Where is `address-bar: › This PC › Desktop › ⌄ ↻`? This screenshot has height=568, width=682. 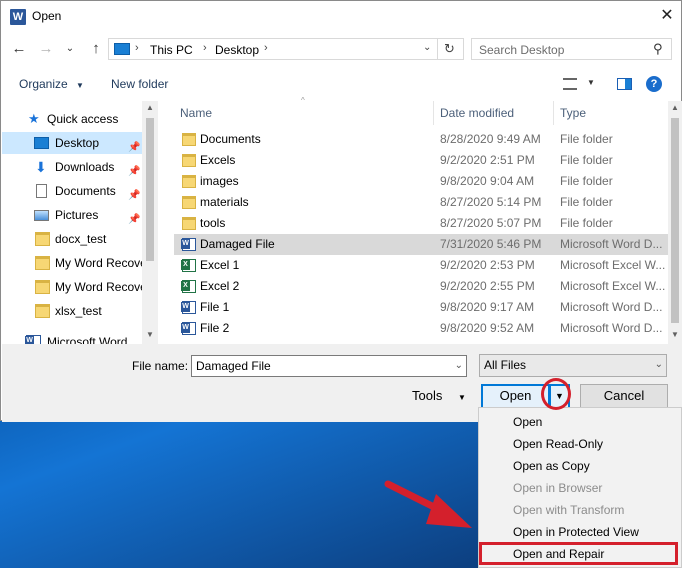
address-bar: › This PC › Desktop › ⌄ ↻ is located at coordinates (286, 49).